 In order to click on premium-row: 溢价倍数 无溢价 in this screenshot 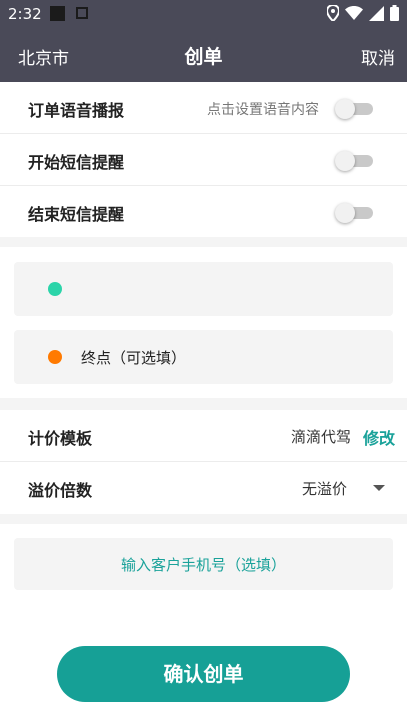, I will do `click(203, 488)`.